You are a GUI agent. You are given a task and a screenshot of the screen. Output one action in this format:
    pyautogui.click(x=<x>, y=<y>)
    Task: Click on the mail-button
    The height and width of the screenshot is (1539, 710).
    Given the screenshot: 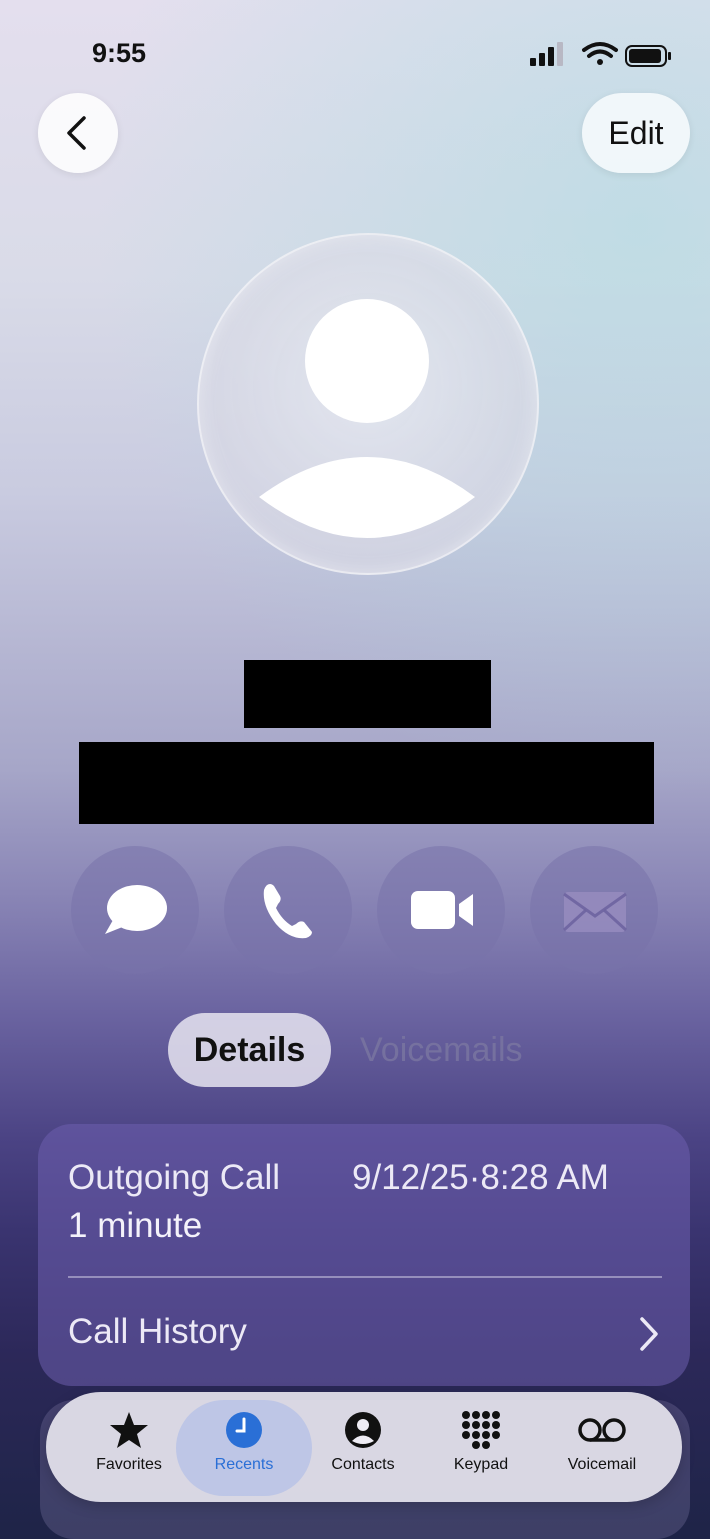 What is the action you would take?
    pyautogui.click(x=594, y=910)
    